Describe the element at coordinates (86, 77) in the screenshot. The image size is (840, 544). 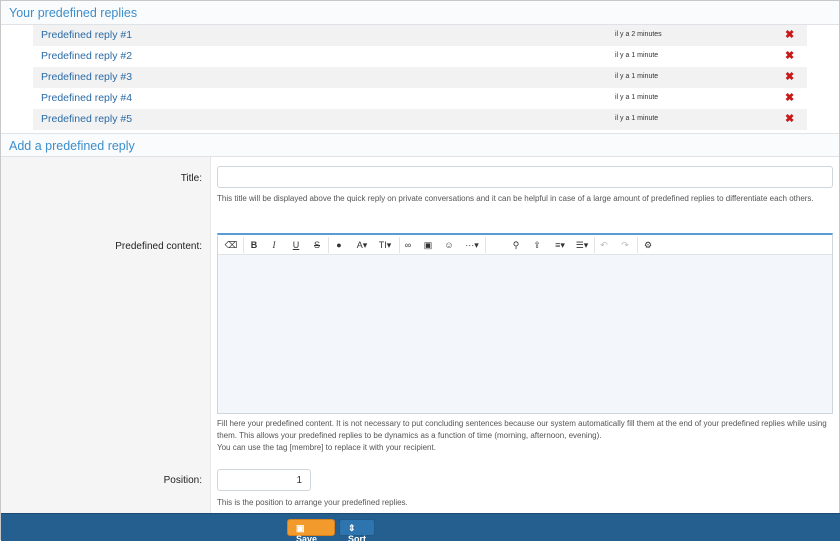
I see `reply-link: Predefined reply #3` at that location.